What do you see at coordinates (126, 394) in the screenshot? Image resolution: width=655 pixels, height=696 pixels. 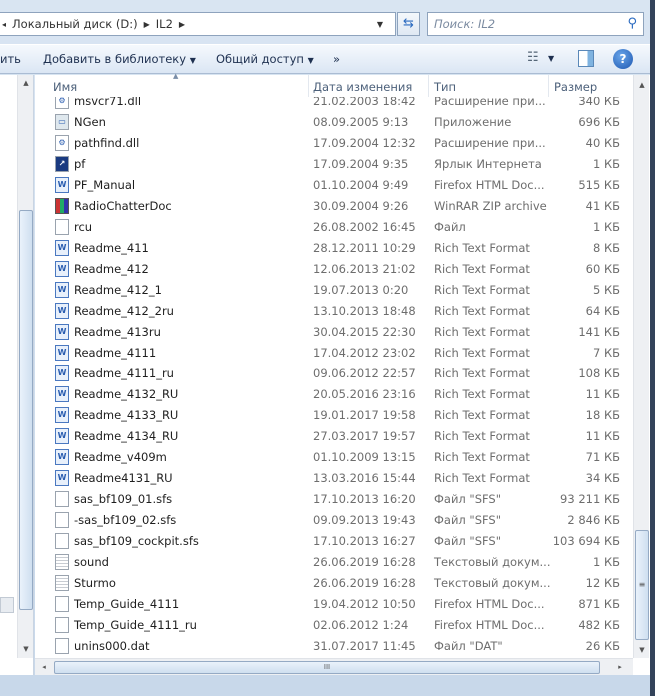 I see `file-name: Readme_4132_RU` at bounding box center [126, 394].